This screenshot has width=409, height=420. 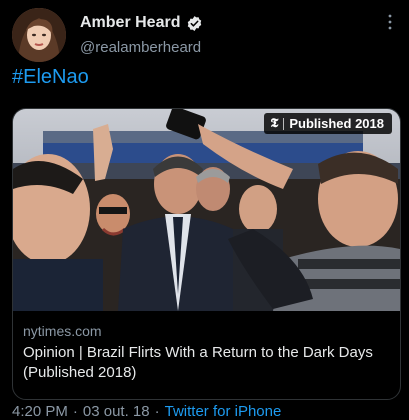 I want to click on avatar-photo, so click(x=39, y=35).